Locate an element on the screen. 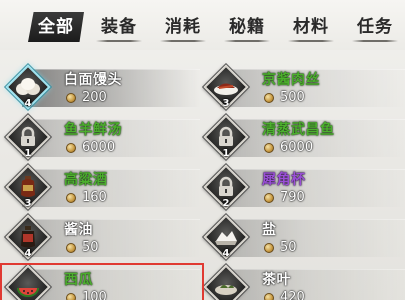 Image resolution: width=405 pixels, height=300 pixels. shredded-pork-icon: 3 is located at coordinates (226, 87).